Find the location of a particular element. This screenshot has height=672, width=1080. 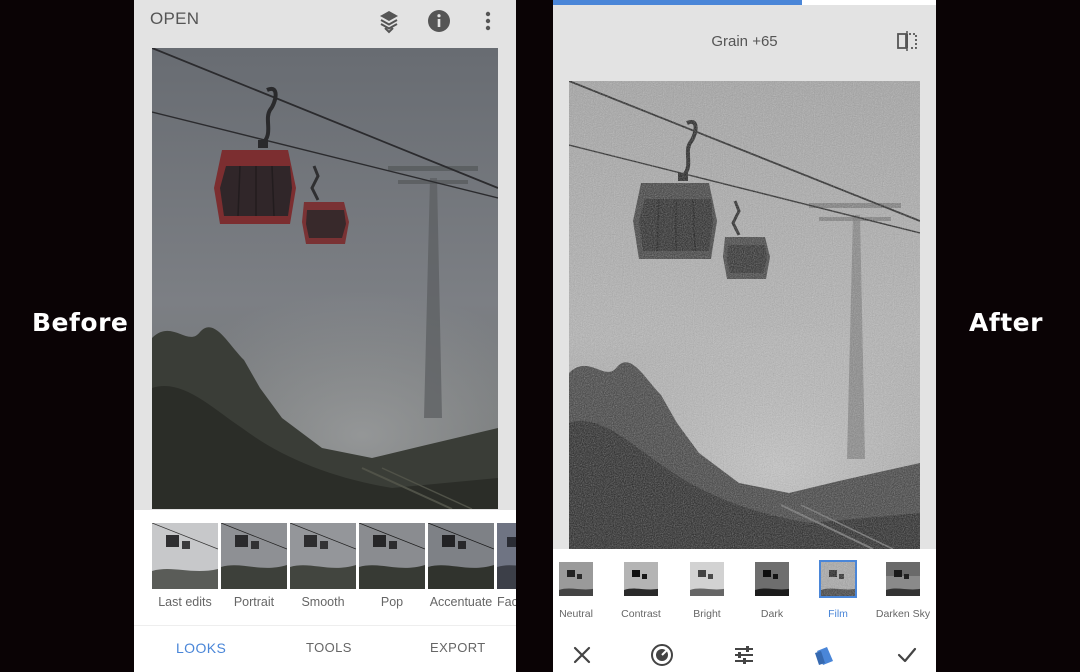

compare-icon is located at coordinates (907, 41).